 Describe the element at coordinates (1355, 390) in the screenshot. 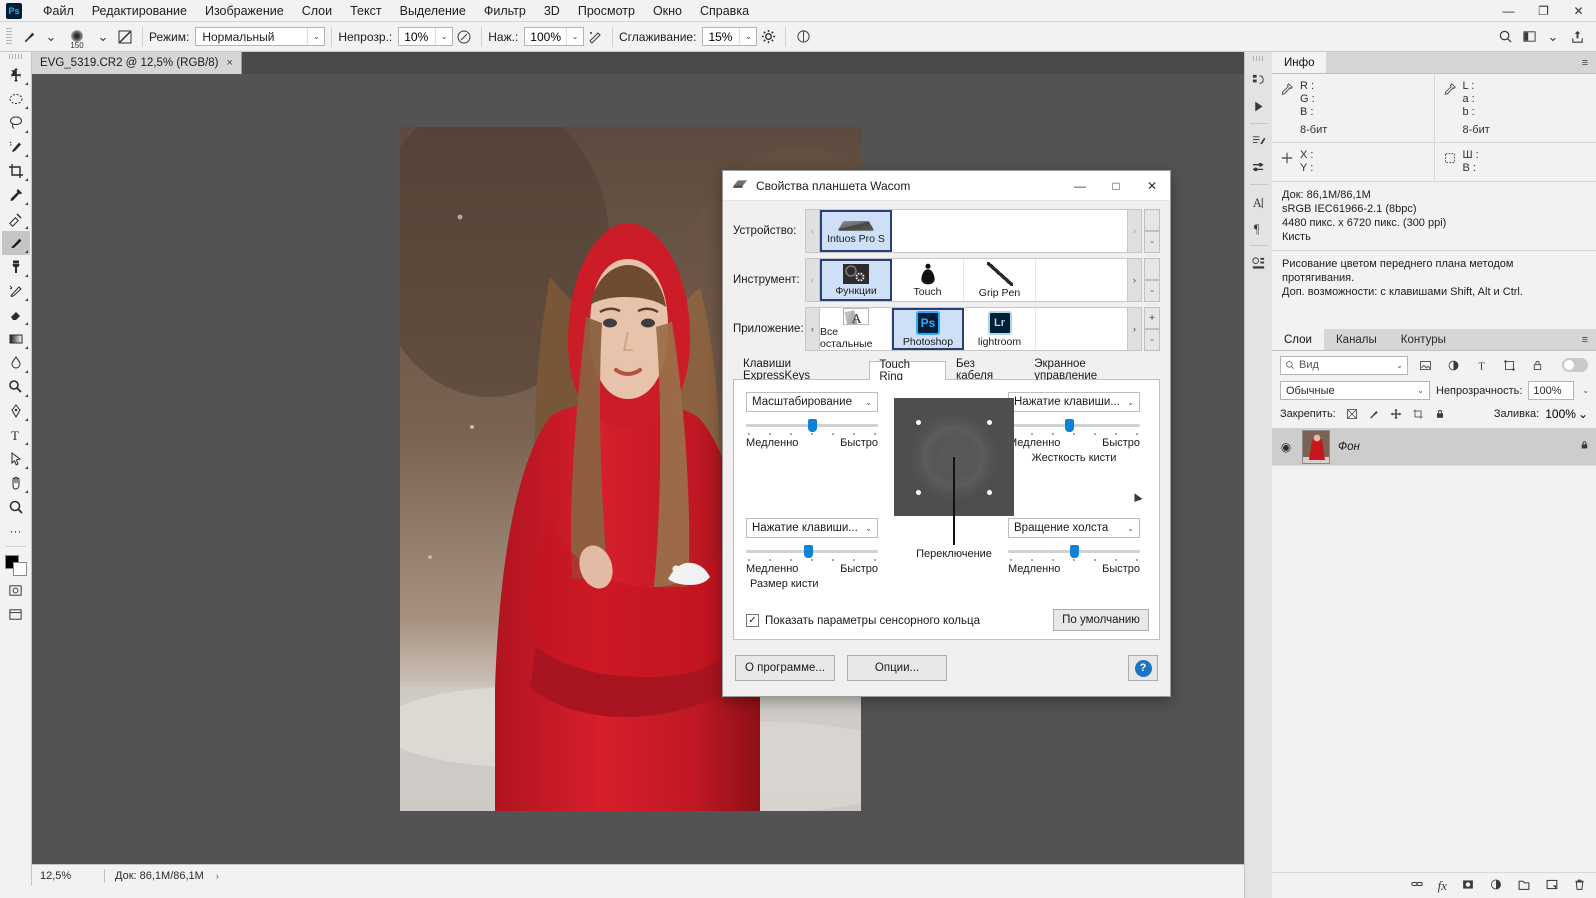

I see `layer-blend-mode-select: Обычные ⌄` at that location.